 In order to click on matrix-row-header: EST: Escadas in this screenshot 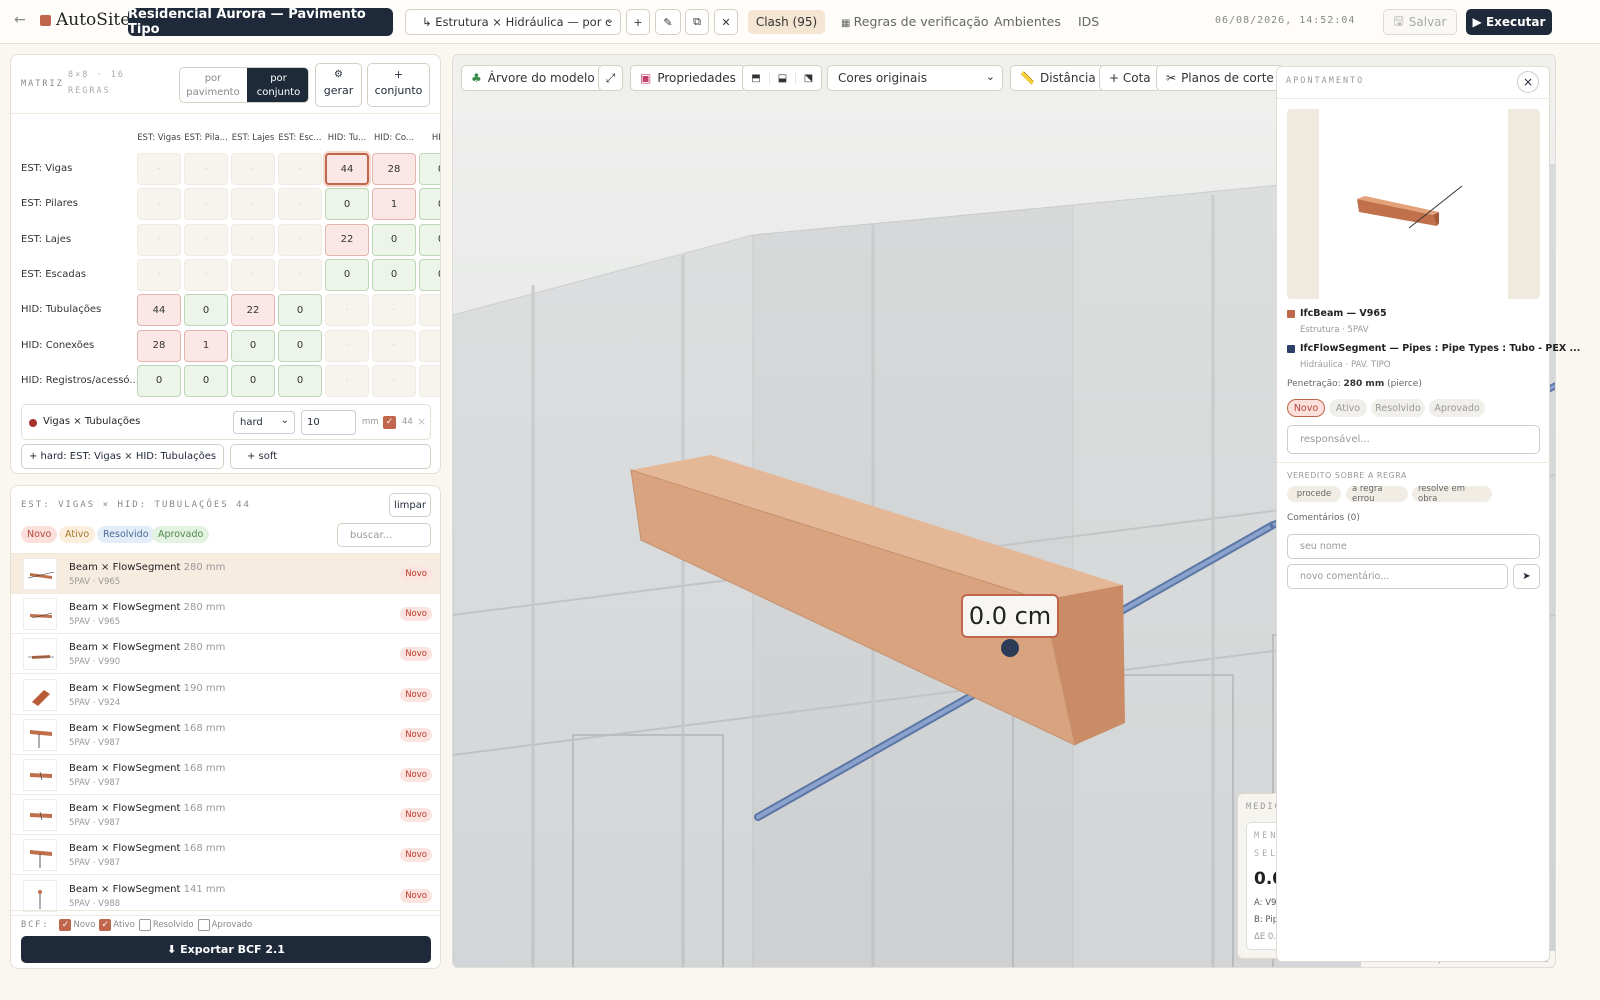, I will do `click(54, 274)`.